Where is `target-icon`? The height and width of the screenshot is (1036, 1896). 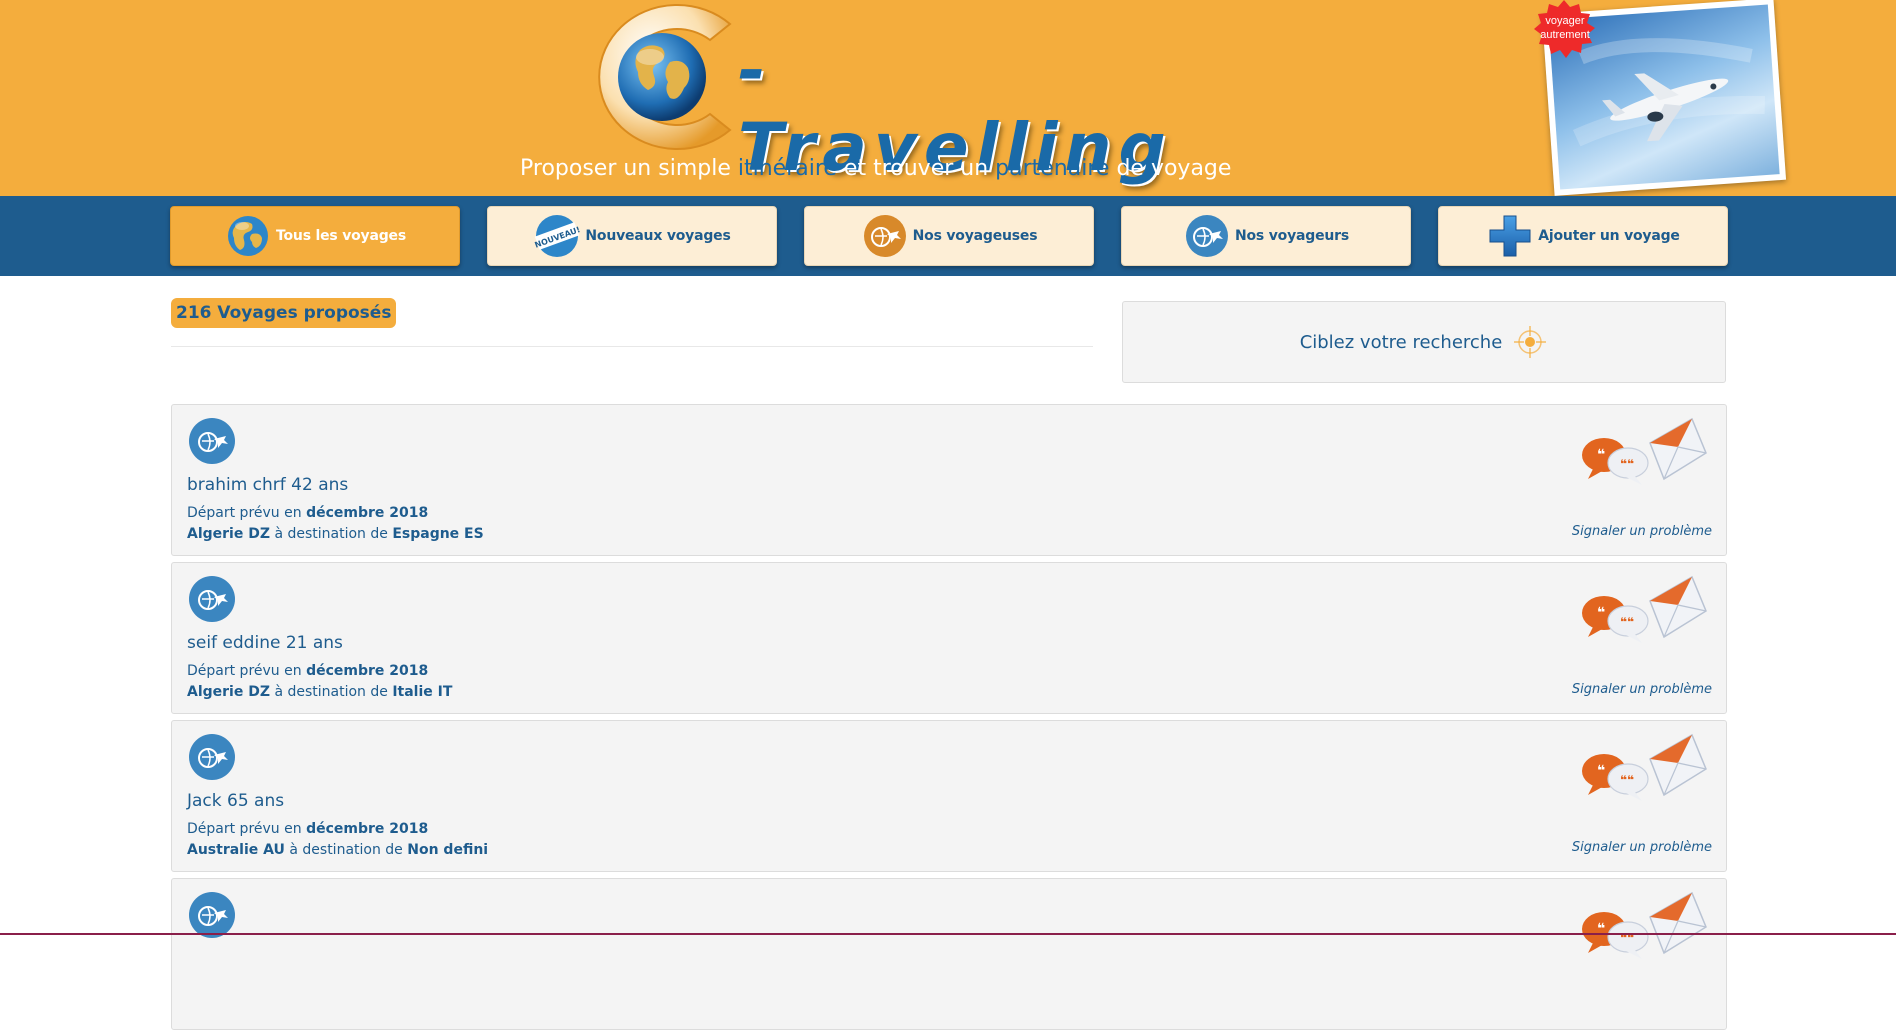 target-icon is located at coordinates (1530, 342).